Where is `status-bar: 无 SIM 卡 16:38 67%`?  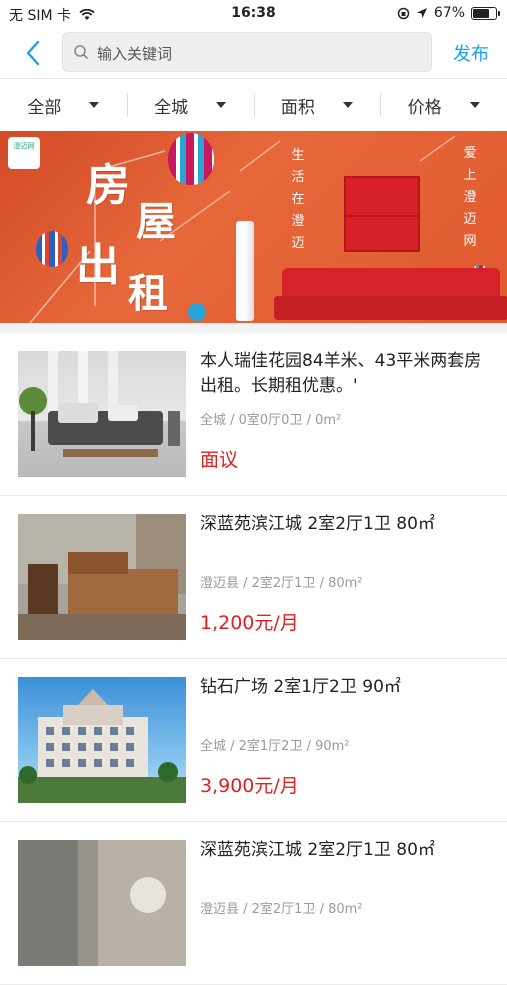
status-bar: 无 SIM 卡 16:38 67% is located at coordinates (253, 14).